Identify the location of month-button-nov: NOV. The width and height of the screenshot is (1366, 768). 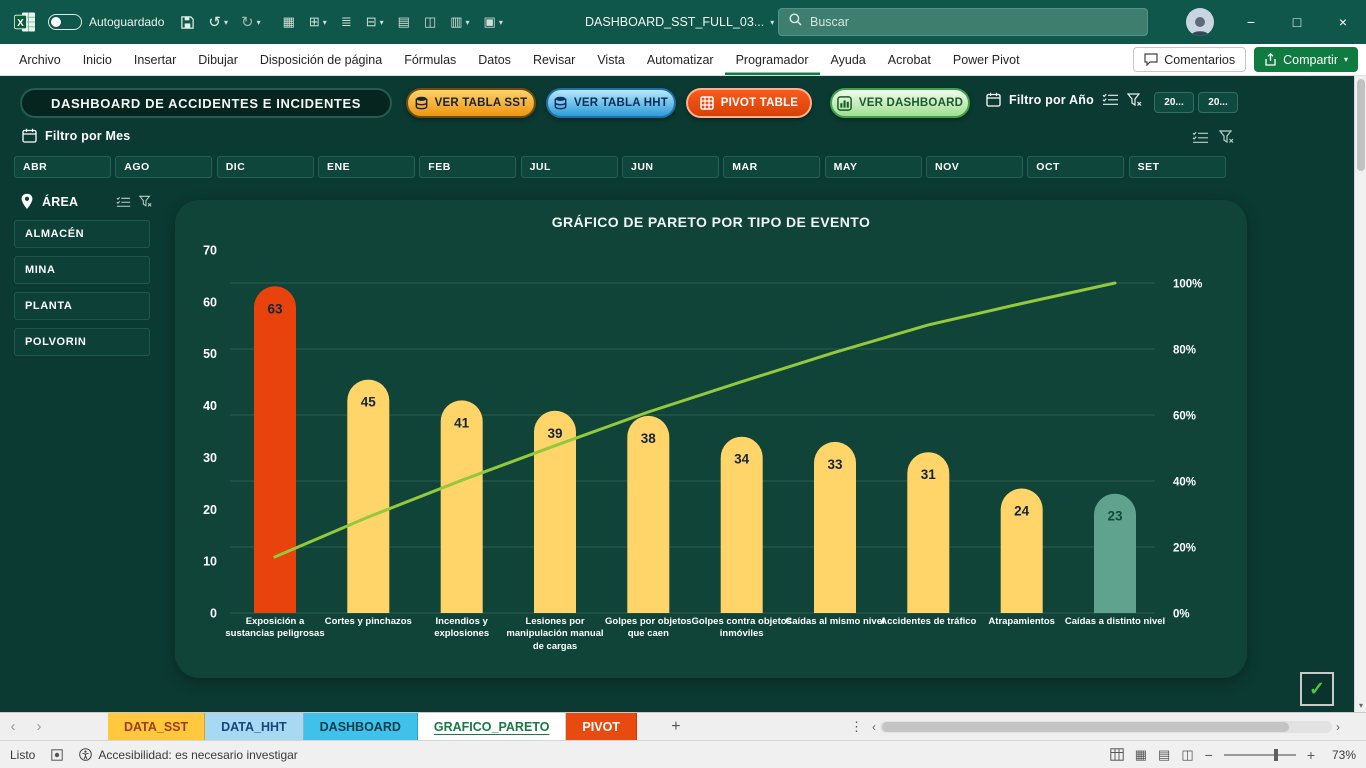
(974, 167).